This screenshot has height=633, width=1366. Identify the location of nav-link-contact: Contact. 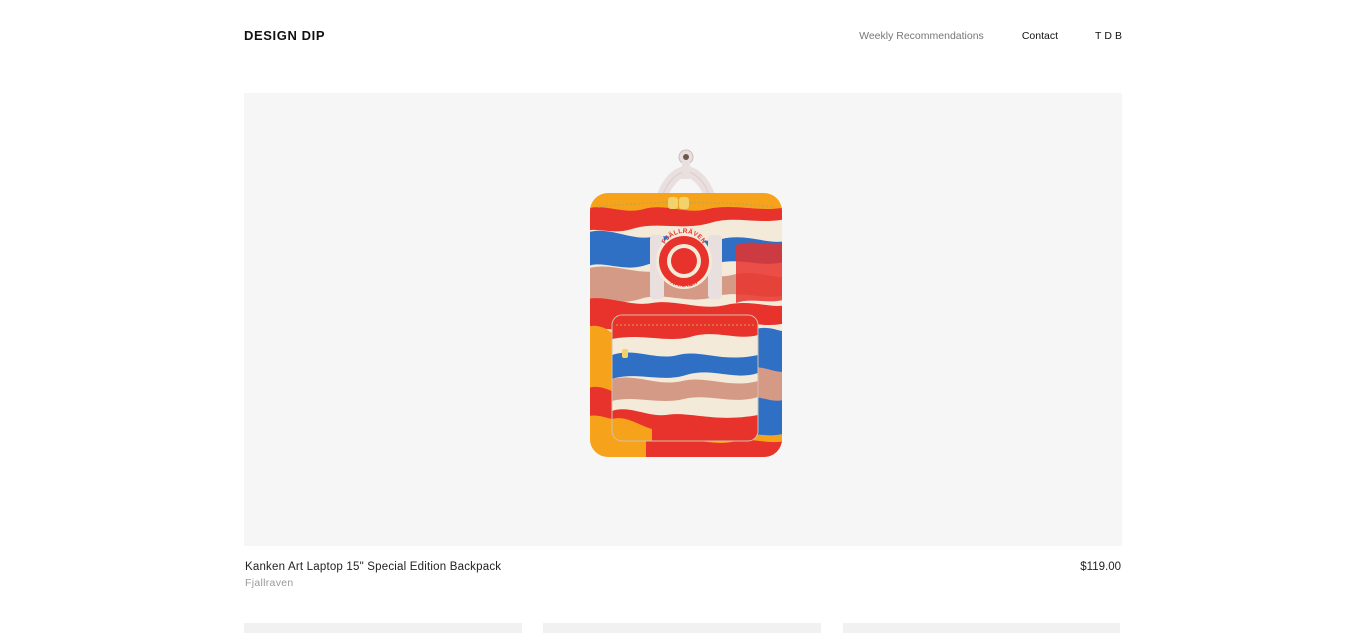
(1040, 36).